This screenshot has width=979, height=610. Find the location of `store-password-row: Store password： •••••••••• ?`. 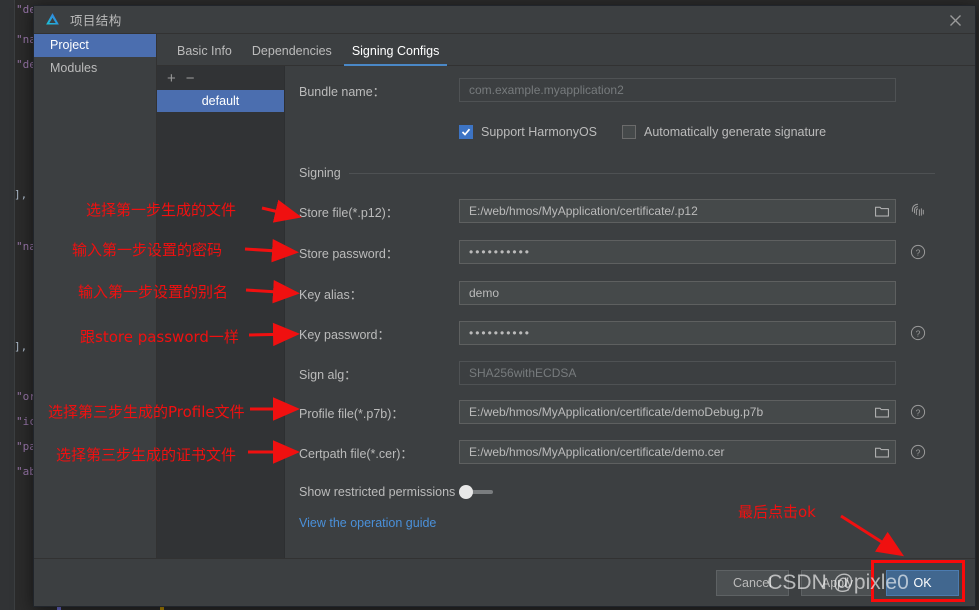

store-password-row: Store password： •••••••••• ? is located at coordinates (630, 252).